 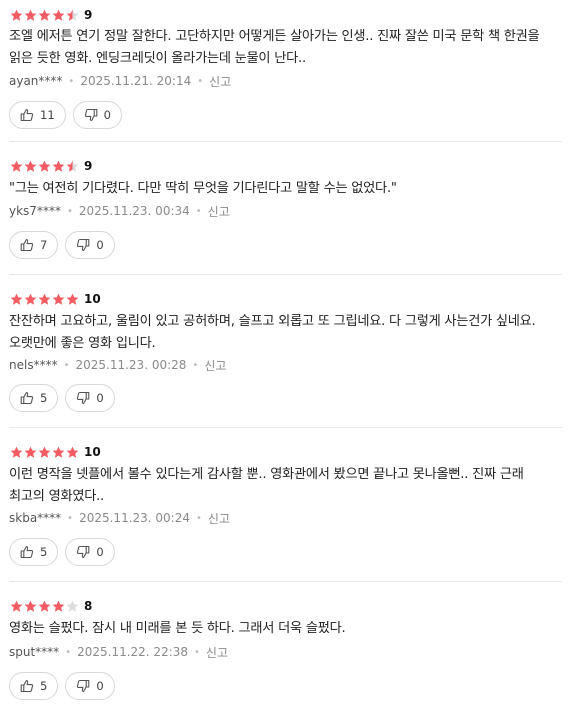 I want to click on like-count: 5, so click(x=44, y=552).